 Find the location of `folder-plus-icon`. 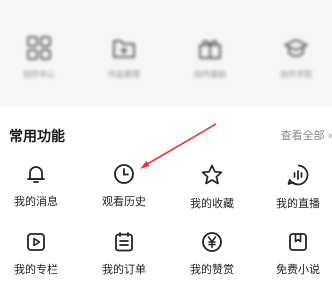

folder-plus-icon is located at coordinates (124, 49).